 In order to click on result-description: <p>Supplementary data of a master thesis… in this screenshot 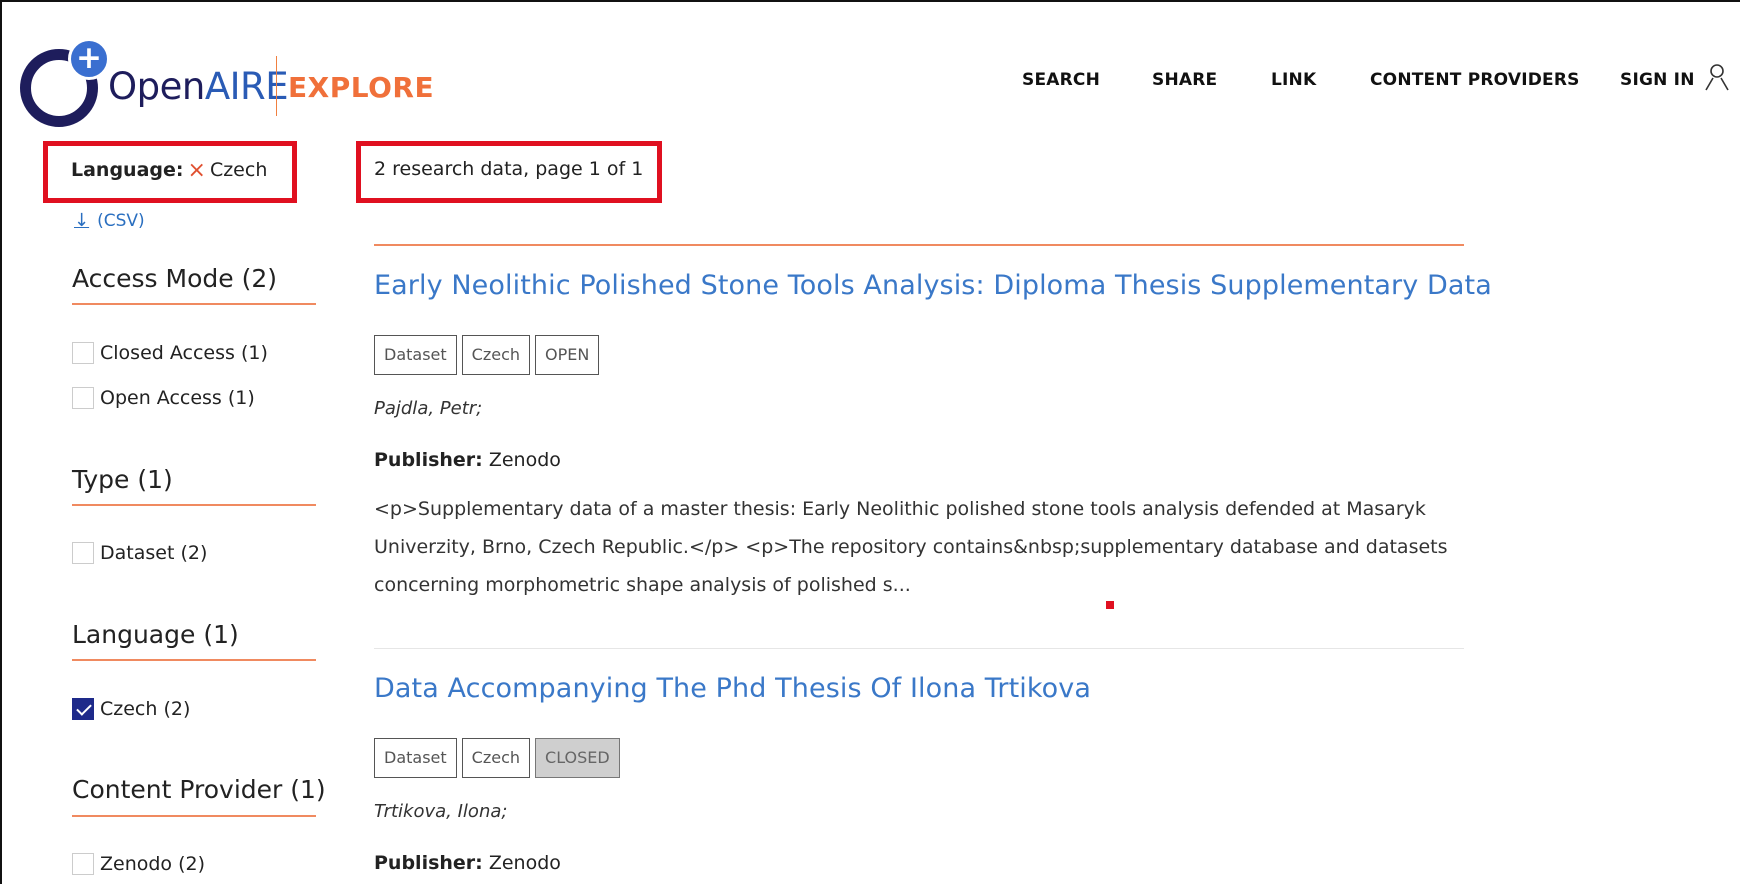, I will do `click(914, 547)`.